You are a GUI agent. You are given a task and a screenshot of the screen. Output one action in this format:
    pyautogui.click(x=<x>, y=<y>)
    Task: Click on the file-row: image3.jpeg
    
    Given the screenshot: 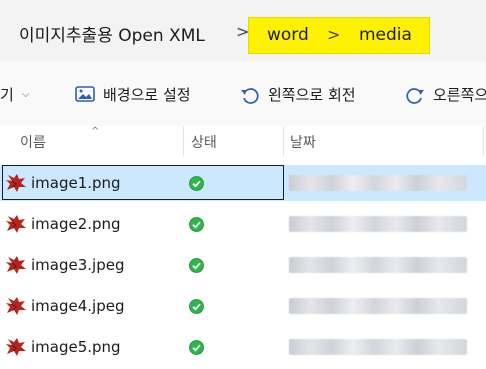 What is the action you would take?
    pyautogui.click(x=243, y=265)
    